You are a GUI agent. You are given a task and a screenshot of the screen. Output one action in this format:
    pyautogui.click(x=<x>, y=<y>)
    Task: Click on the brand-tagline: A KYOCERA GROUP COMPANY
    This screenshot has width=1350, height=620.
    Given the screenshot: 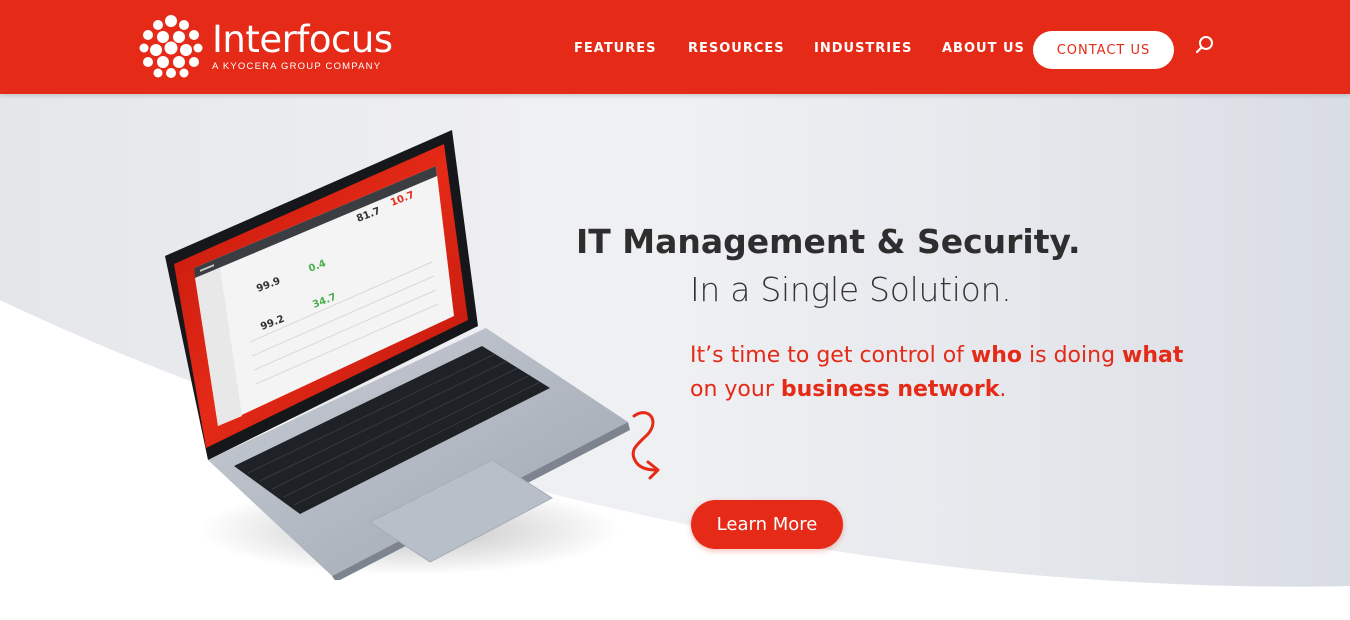 What is the action you would take?
    pyautogui.click(x=297, y=66)
    